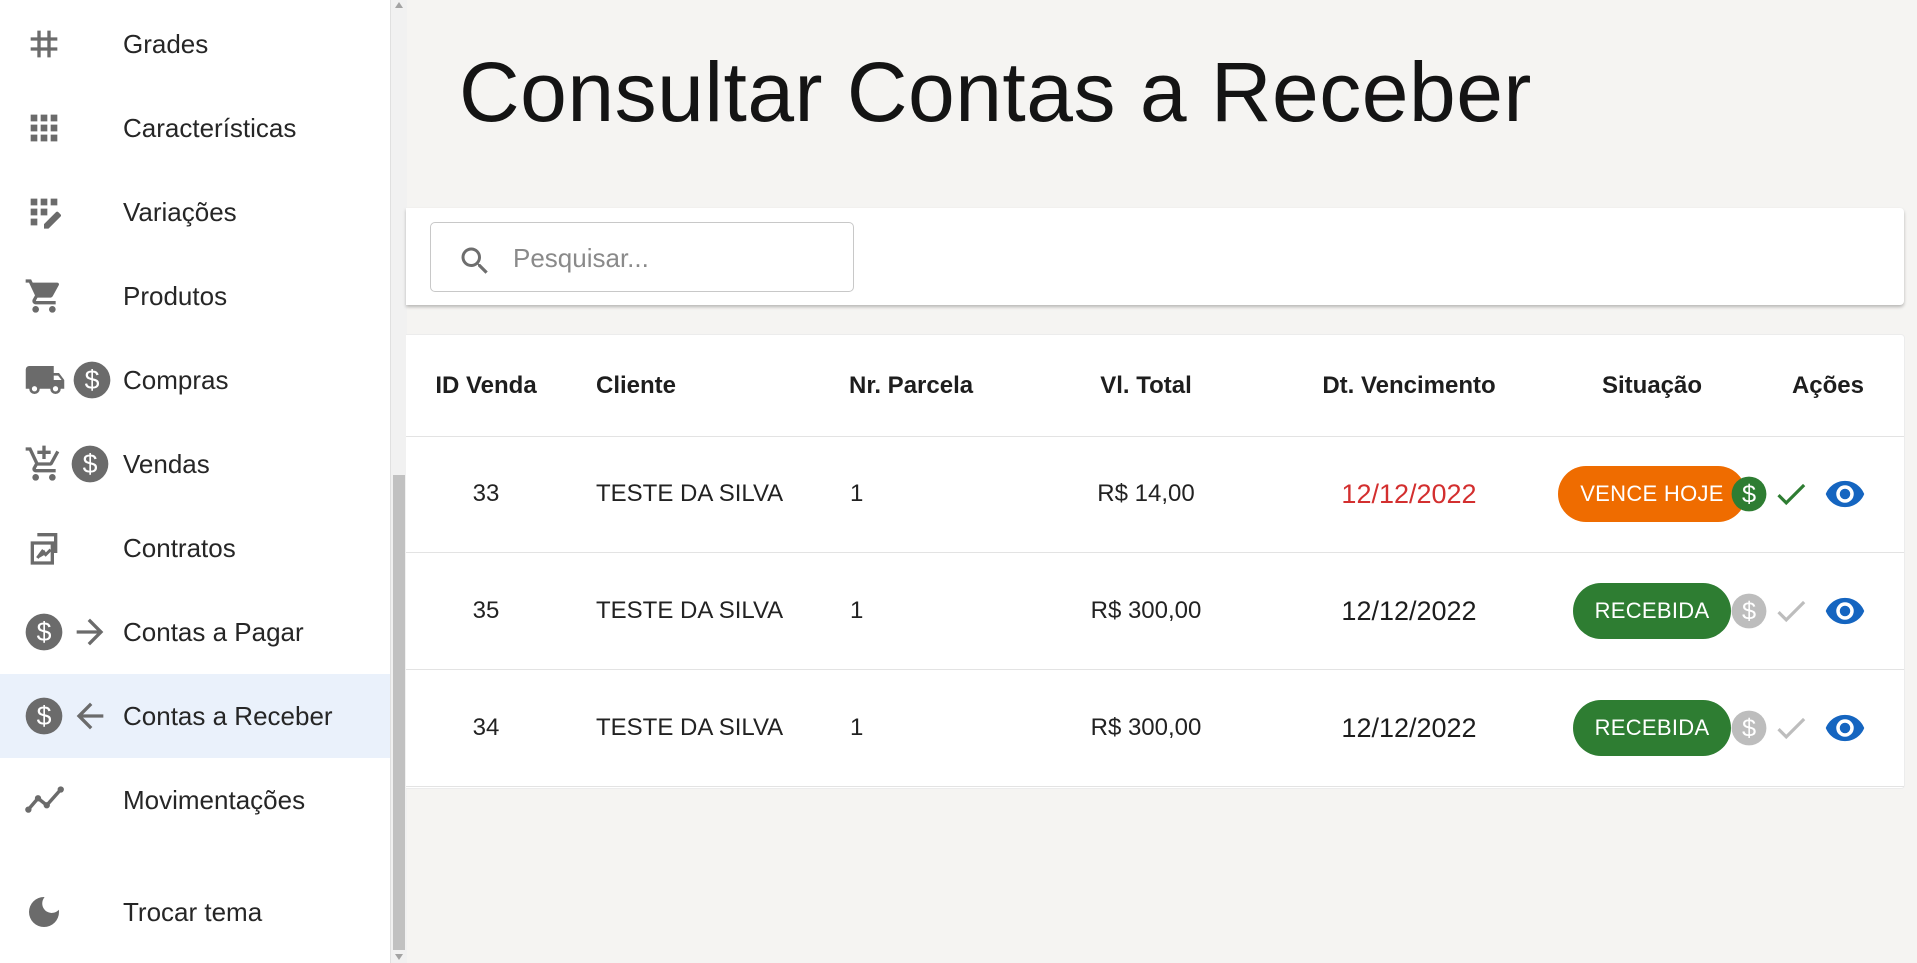  What do you see at coordinates (210, 128) in the screenshot?
I see `sidebar-item-label: Características` at bounding box center [210, 128].